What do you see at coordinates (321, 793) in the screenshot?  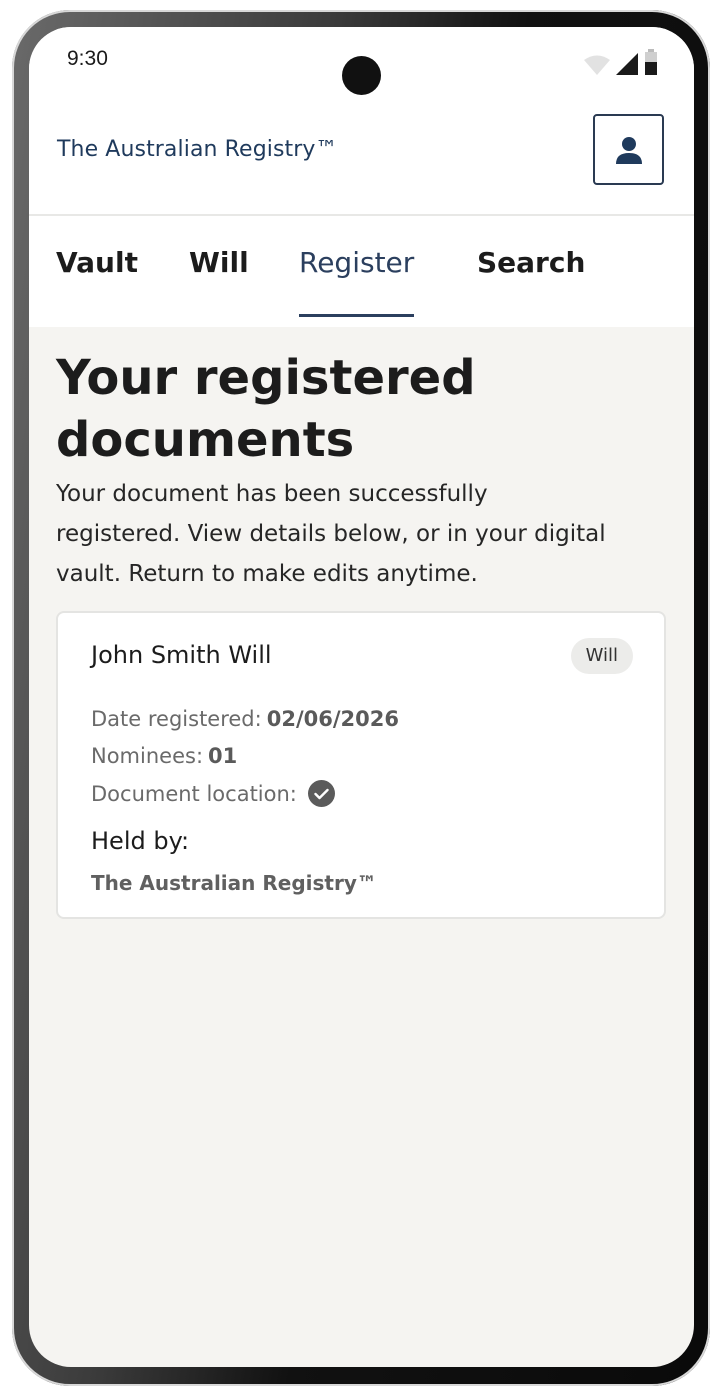 I see `check-circle-icon` at bounding box center [321, 793].